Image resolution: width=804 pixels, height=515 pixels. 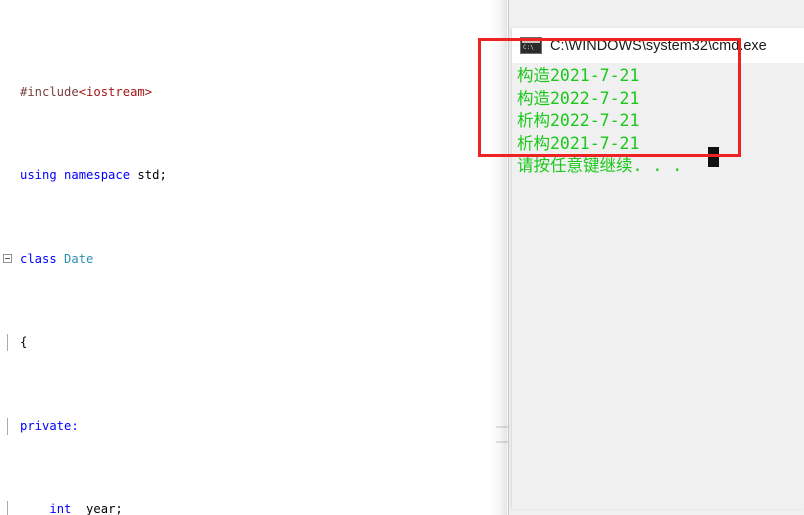 What do you see at coordinates (148, 175) in the screenshot?
I see `token-identifier-std: std` at bounding box center [148, 175].